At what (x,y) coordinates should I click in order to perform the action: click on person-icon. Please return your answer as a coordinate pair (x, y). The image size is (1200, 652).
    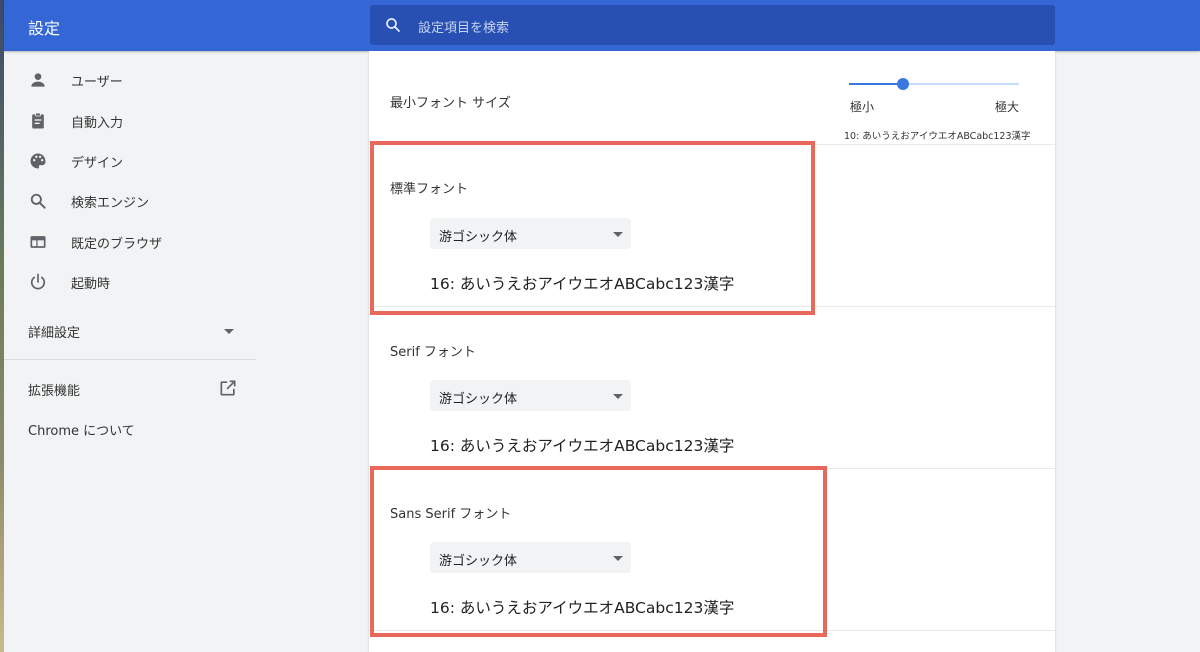
    Looking at the image, I should click on (38, 80).